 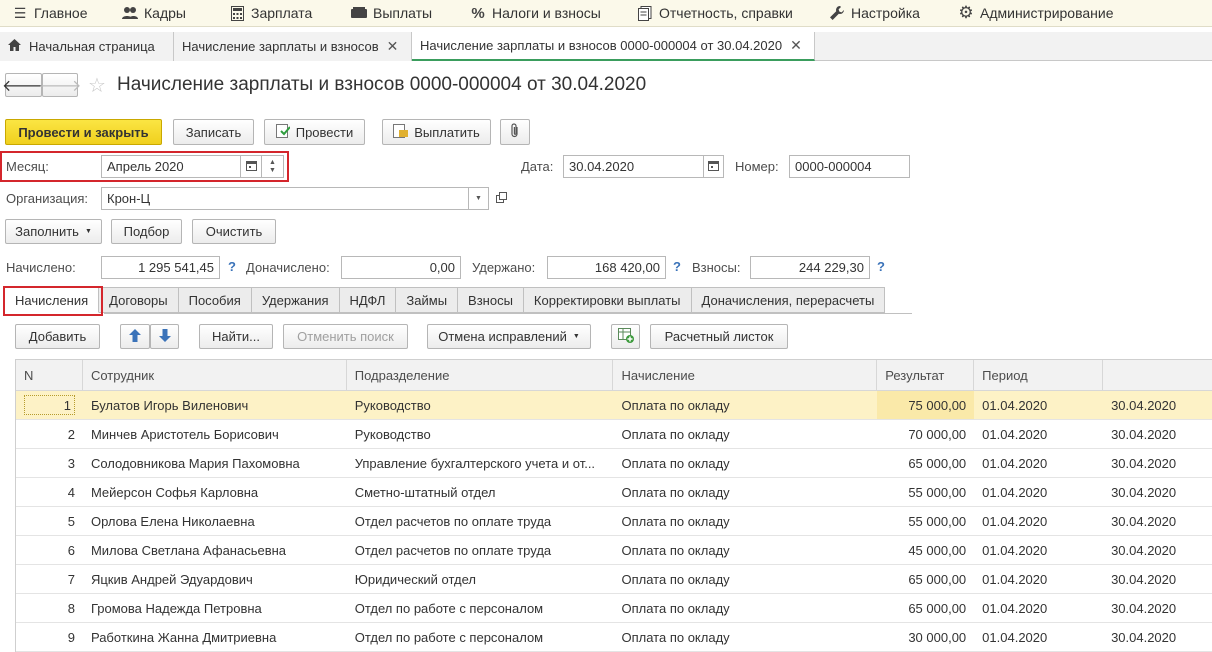 I want to click on tab-benefits: Пособия, so click(x=215, y=300).